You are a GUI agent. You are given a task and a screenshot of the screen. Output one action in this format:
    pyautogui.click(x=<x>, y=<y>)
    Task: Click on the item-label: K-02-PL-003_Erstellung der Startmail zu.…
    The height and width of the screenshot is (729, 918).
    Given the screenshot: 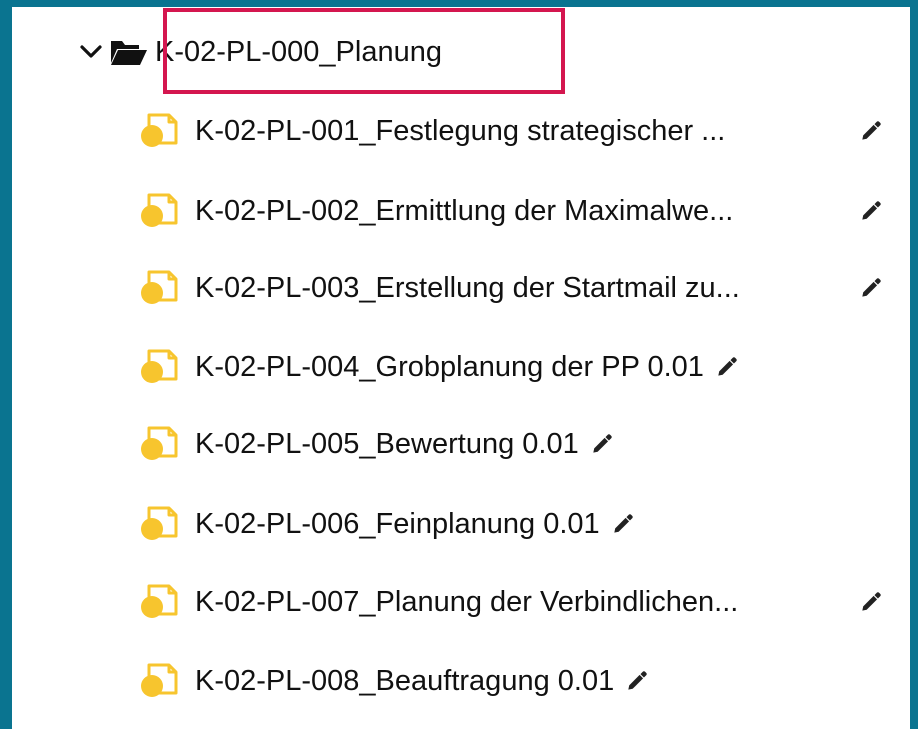 What is the action you would take?
    pyautogui.click(x=467, y=287)
    